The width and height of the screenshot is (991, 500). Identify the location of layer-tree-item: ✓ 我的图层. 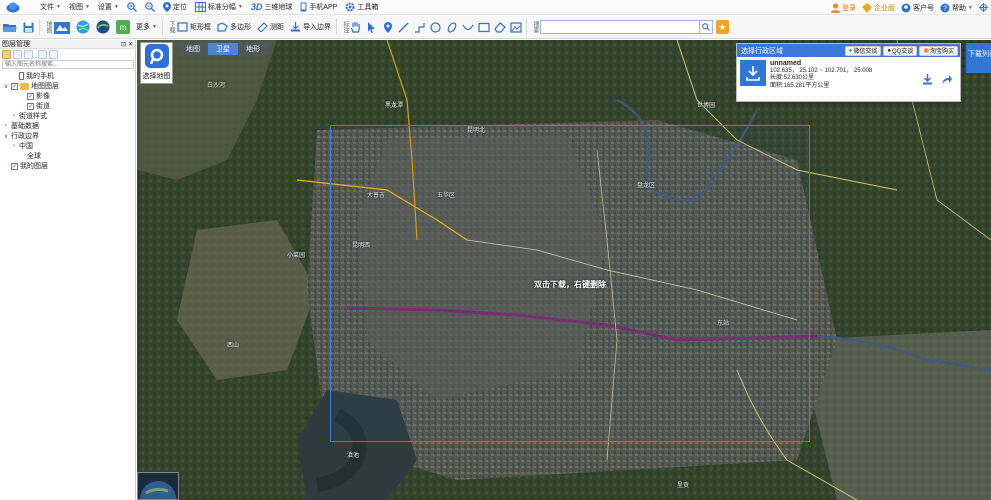
(67, 166).